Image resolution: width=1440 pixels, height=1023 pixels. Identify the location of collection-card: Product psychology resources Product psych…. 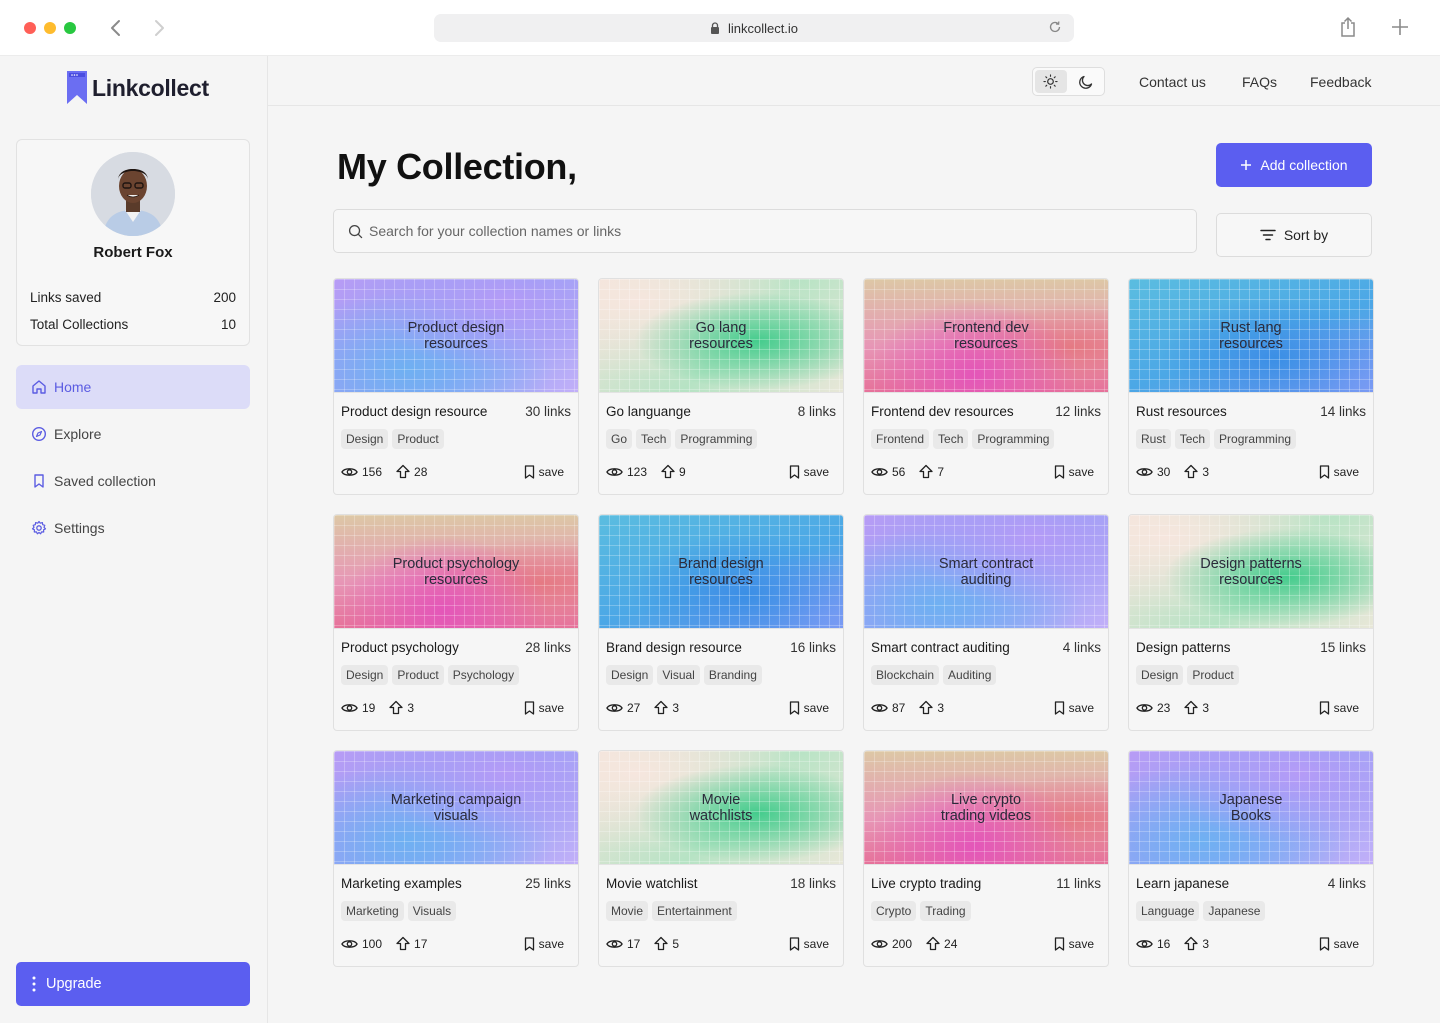
(456, 622).